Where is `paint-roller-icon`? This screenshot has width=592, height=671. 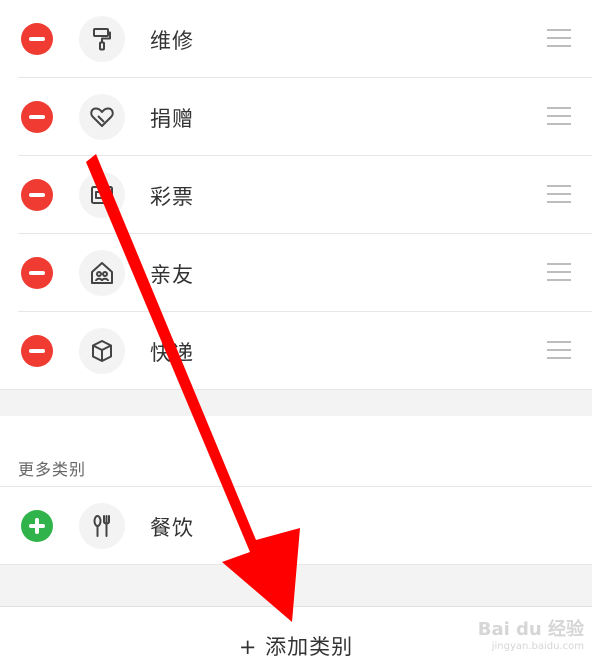
paint-roller-icon is located at coordinates (102, 39).